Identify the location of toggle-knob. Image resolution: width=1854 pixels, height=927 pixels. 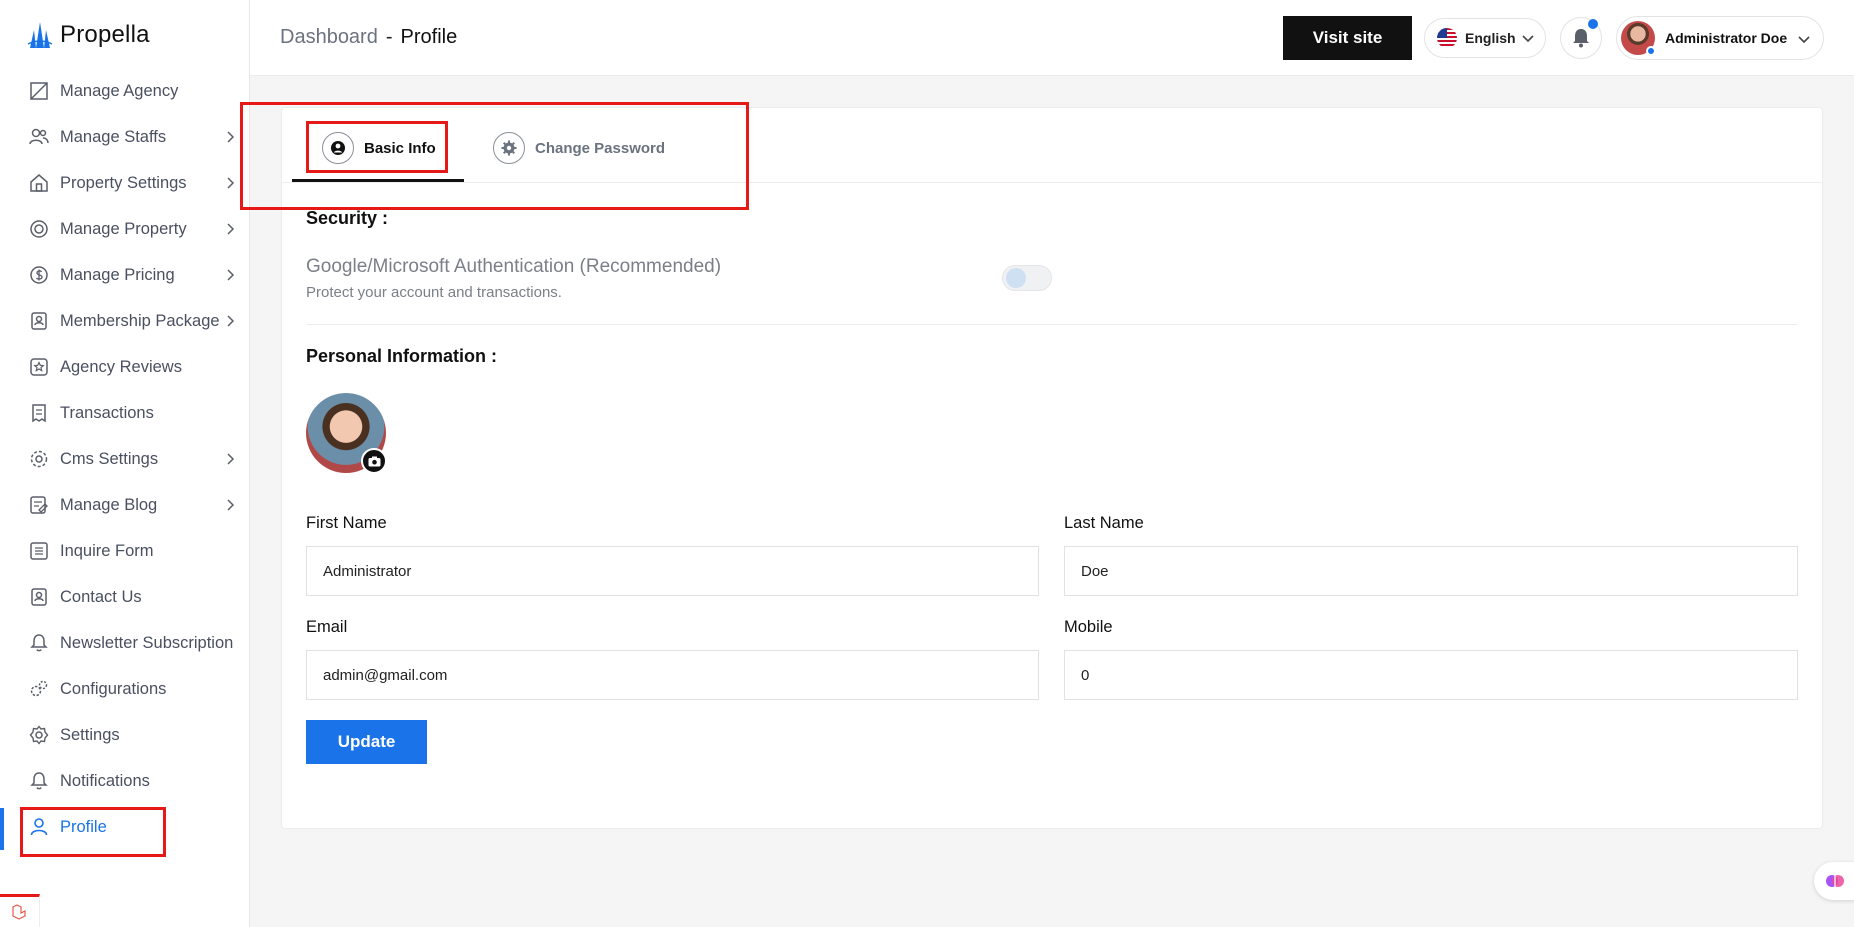
(1016, 278).